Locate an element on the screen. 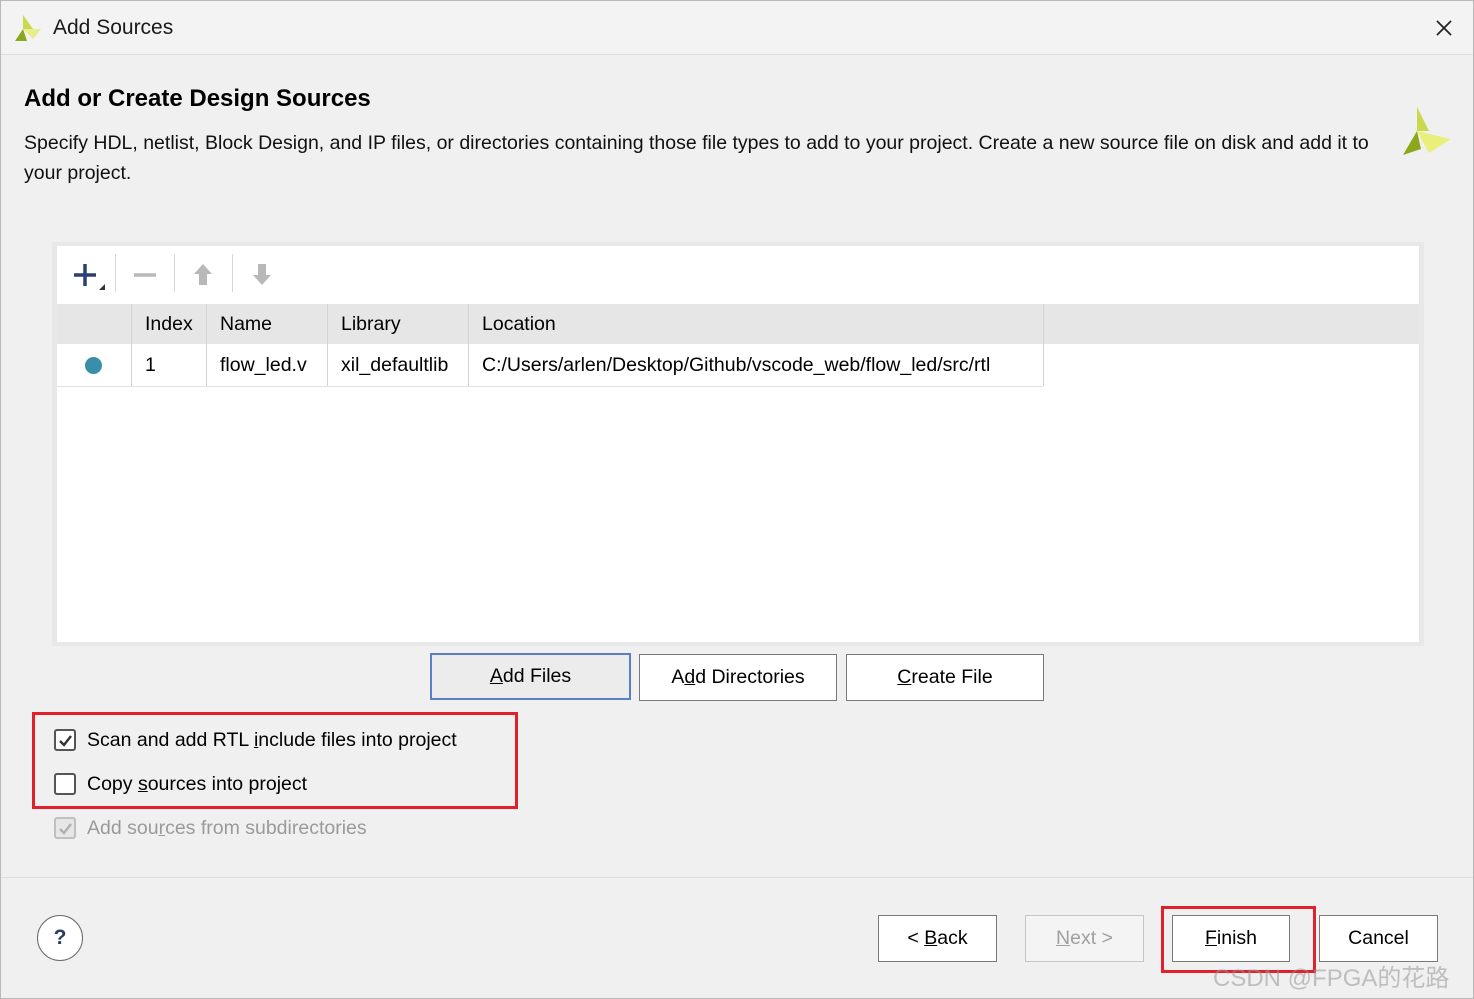 This screenshot has width=1474, height=999. table-header: Index Name Library Location is located at coordinates (738, 324).